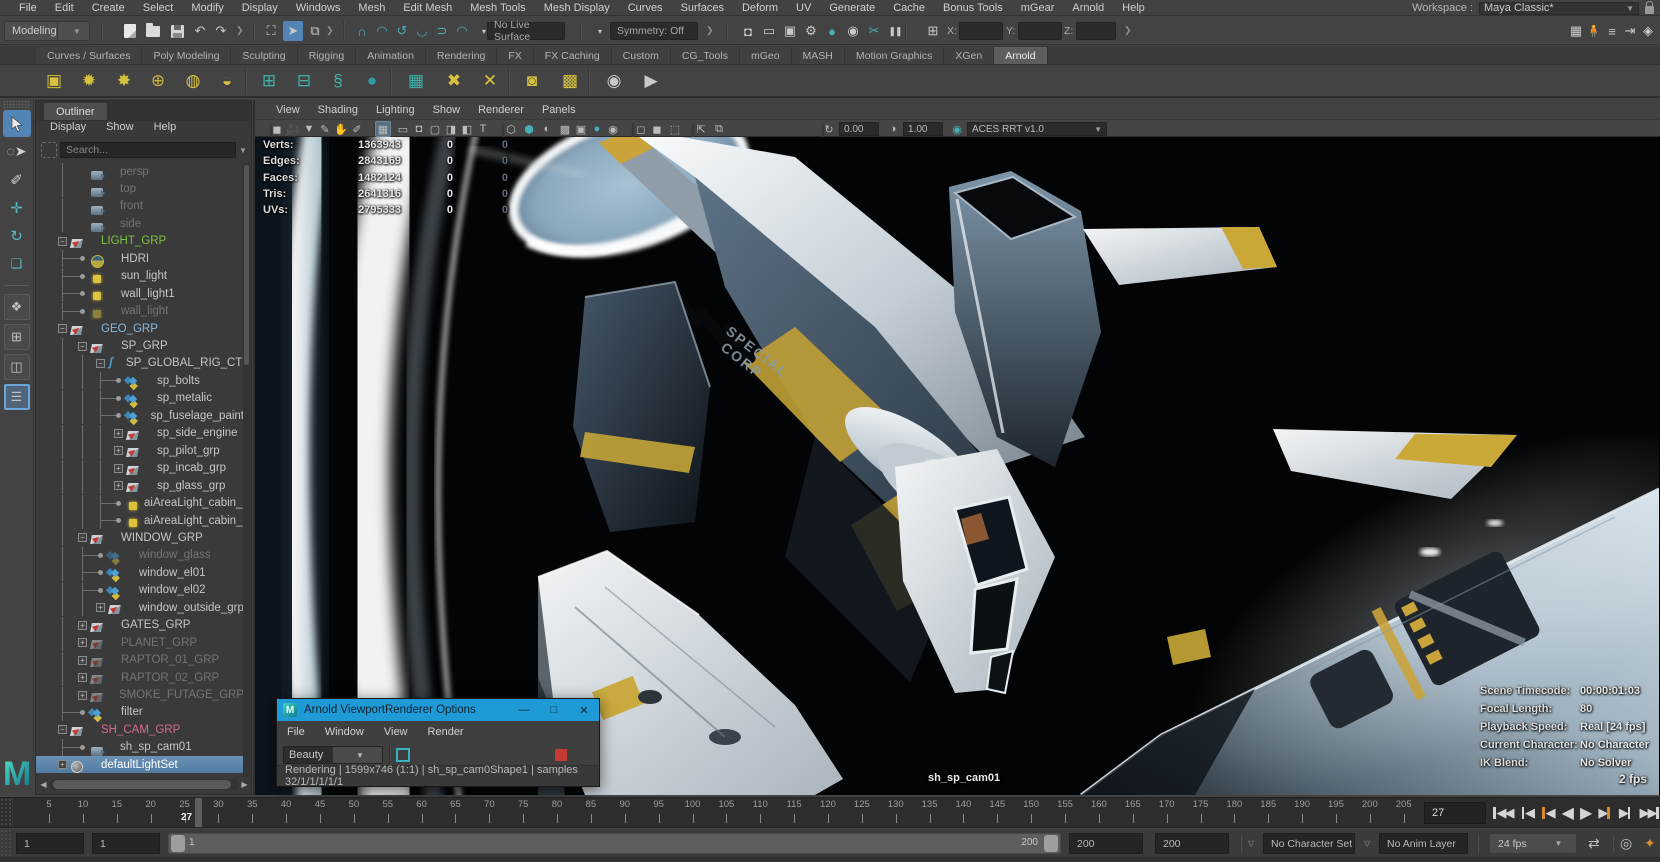 The image size is (1660, 862). Describe the element at coordinates (1192, 843) in the screenshot. I see `animation-end-field: 200` at that location.